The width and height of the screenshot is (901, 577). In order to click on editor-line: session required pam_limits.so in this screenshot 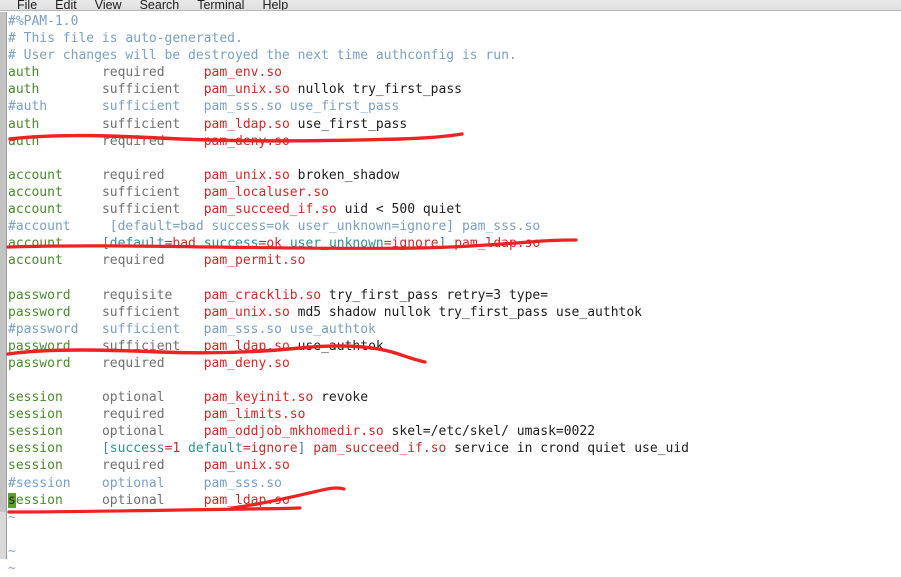, I will do `click(454, 414)`.